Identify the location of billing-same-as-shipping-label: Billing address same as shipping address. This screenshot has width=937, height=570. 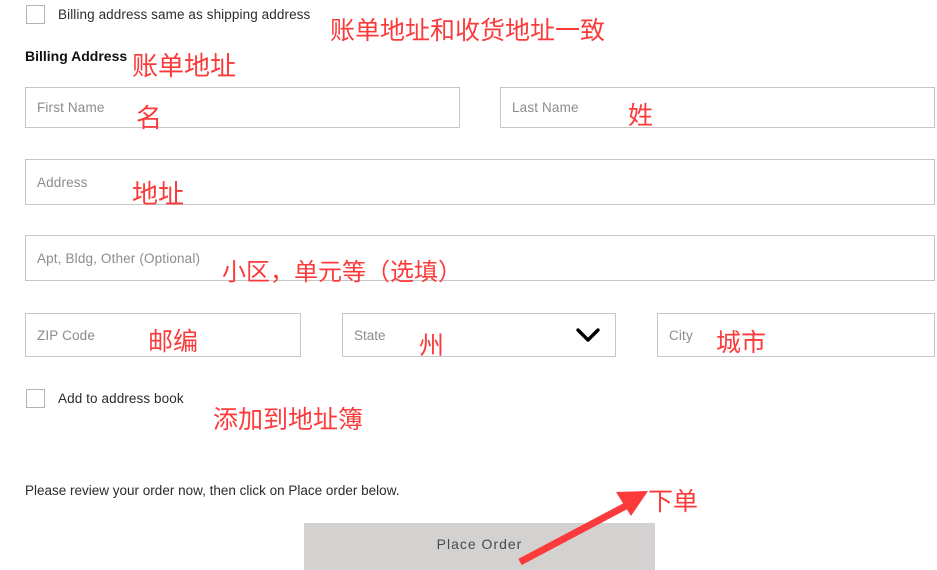
(184, 14).